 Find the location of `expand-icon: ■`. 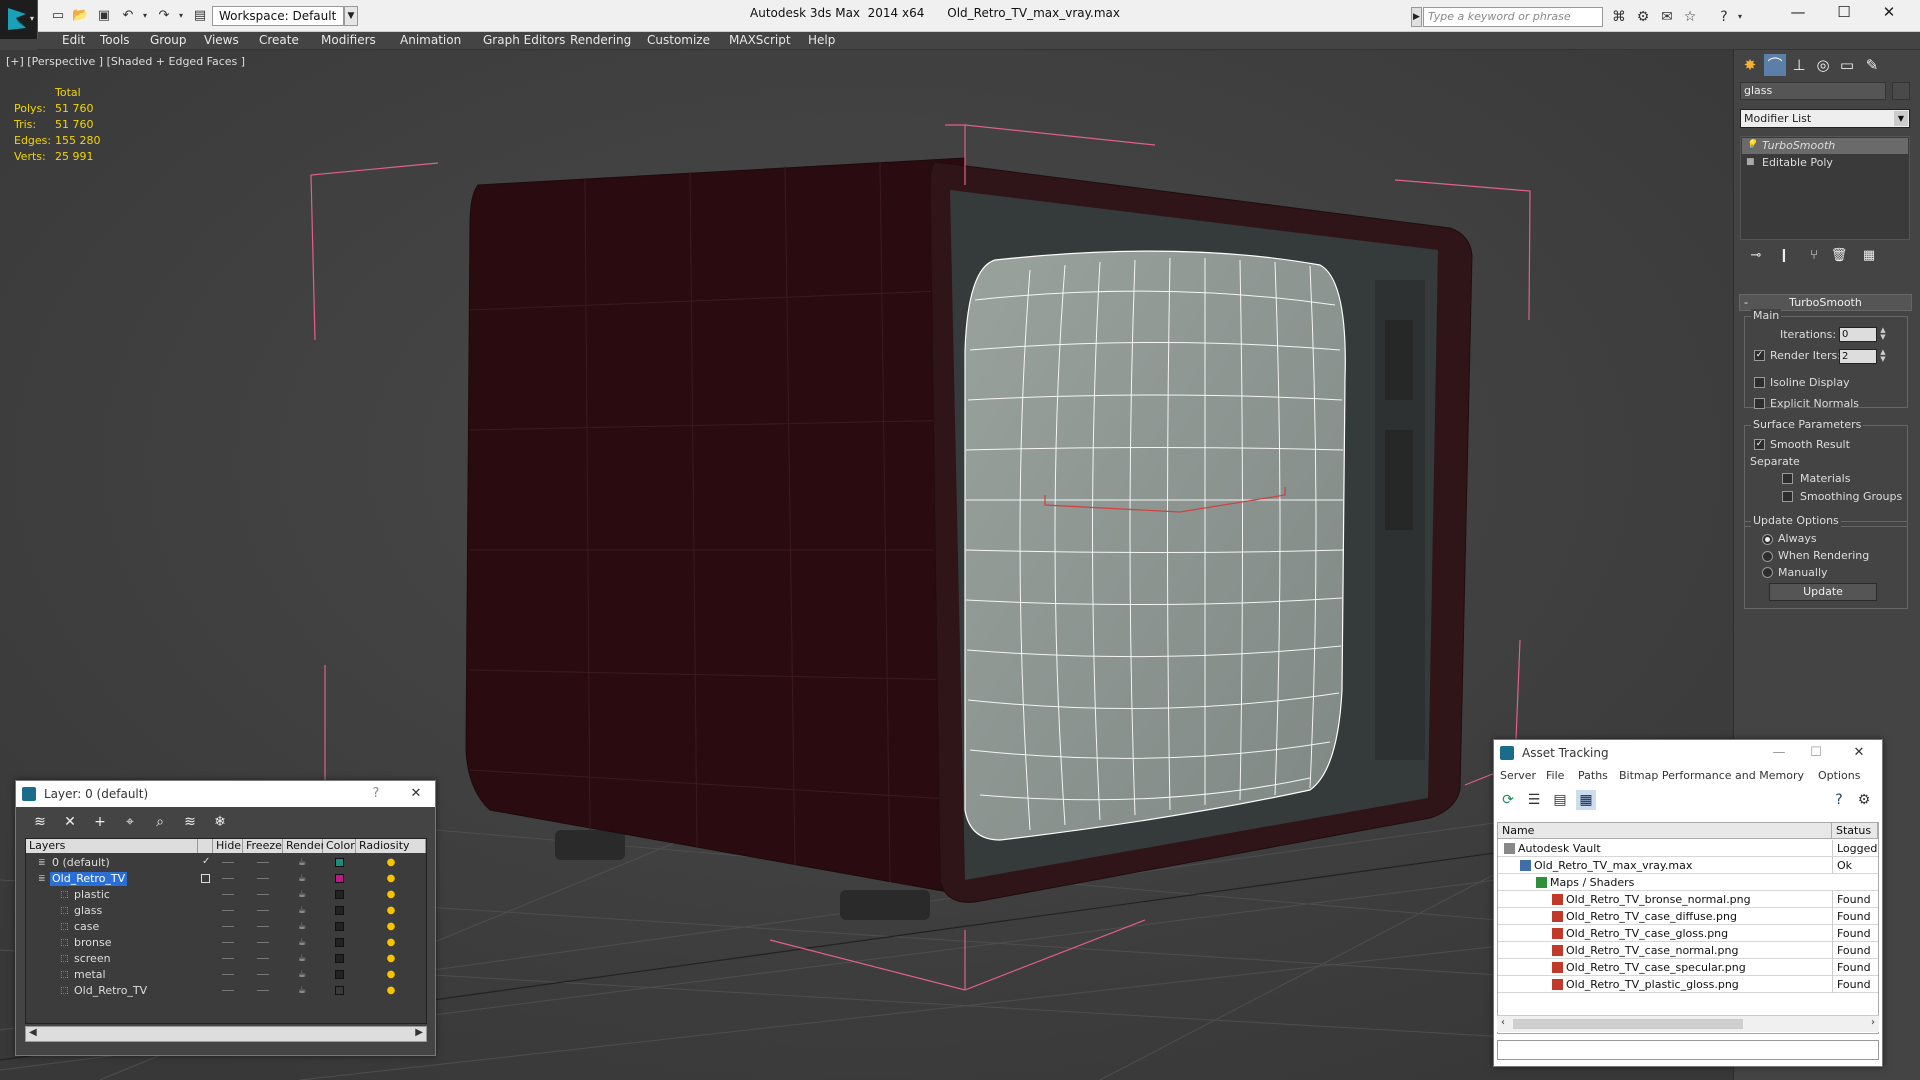

expand-icon: ■ is located at coordinates (1750, 162).